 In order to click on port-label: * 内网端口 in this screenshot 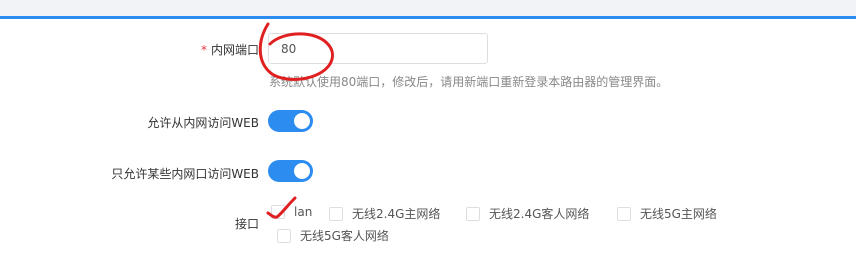, I will do `click(230, 49)`.